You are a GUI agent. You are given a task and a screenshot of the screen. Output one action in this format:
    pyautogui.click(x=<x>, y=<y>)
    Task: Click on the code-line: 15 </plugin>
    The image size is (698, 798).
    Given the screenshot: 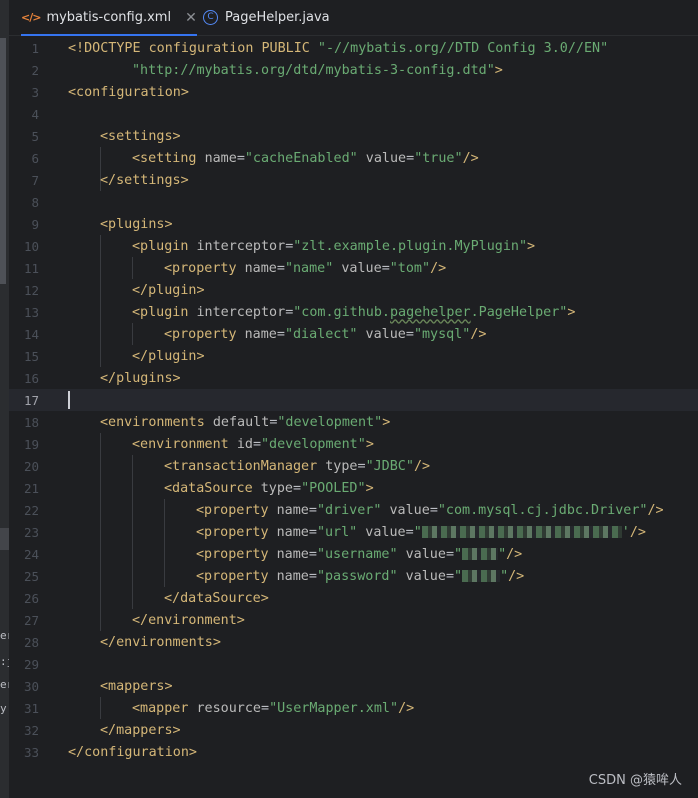 What is the action you would take?
    pyautogui.click(x=353, y=356)
    